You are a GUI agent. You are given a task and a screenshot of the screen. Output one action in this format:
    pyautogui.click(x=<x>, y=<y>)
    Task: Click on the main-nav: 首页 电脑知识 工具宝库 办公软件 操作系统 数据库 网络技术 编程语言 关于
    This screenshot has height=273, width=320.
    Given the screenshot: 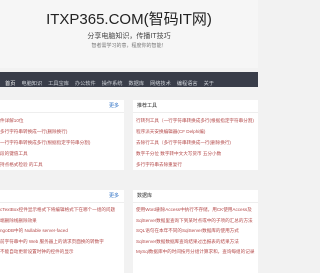 What is the action you would take?
    pyautogui.click(x=129, y=79)
    